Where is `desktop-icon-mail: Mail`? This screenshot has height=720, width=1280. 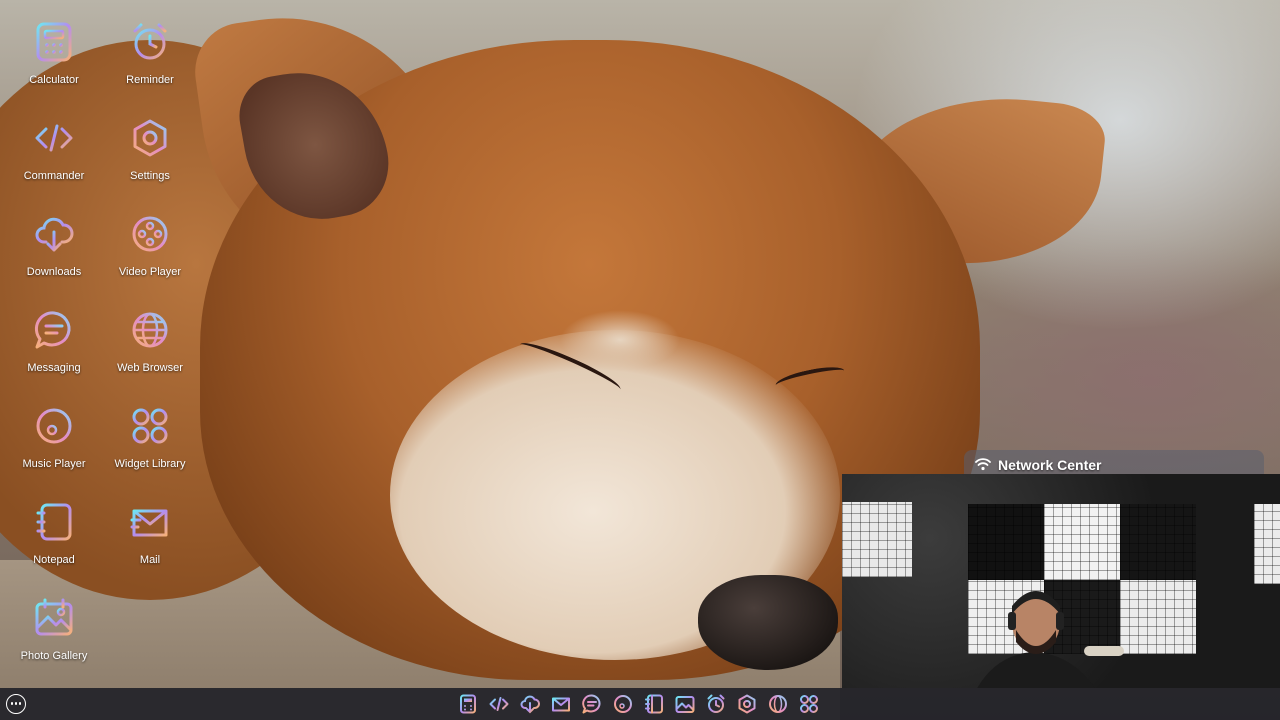 desktop-icon-mail: Mail is located at coordinates (150, 527).